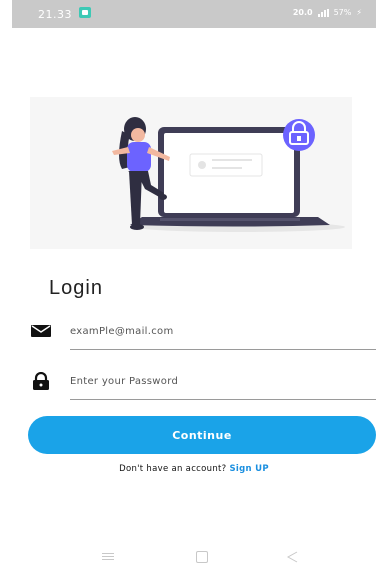  What do you see at coordinates (228, 174) in the screenshot?
I see `person-with-laptop-illustration` at bounding box center [228, 174].